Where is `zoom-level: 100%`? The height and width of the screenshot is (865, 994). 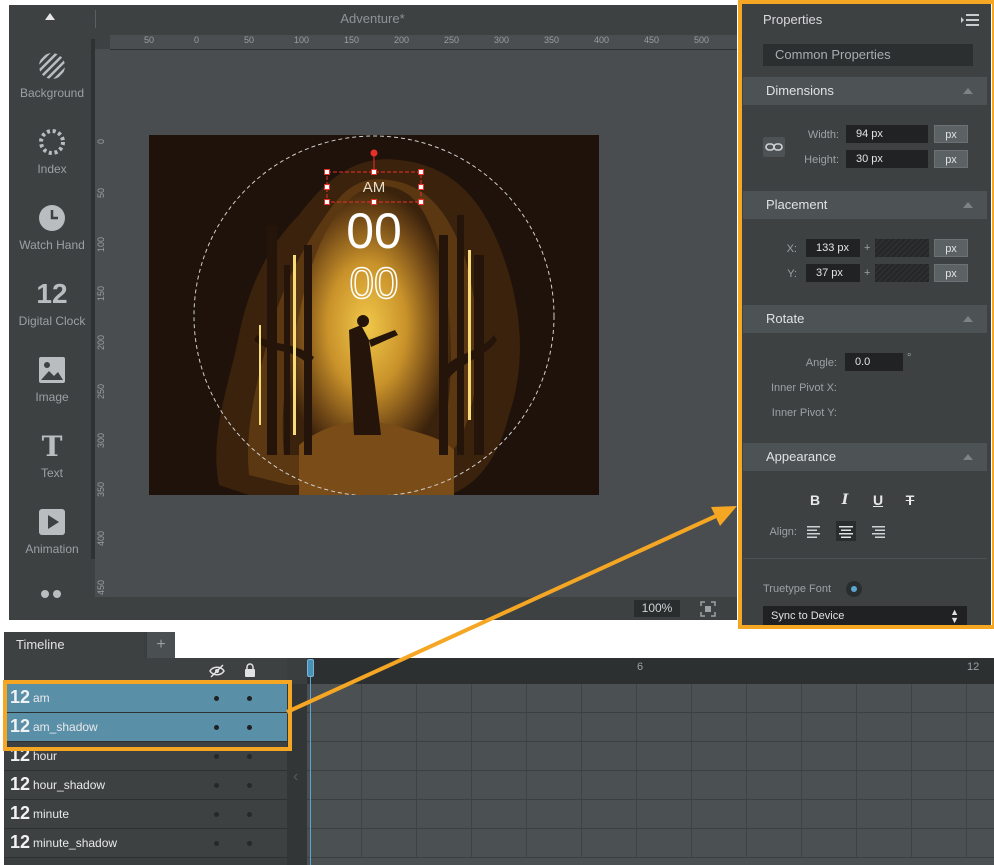
zoom-level: 100% is located at coordinates (657, 608).